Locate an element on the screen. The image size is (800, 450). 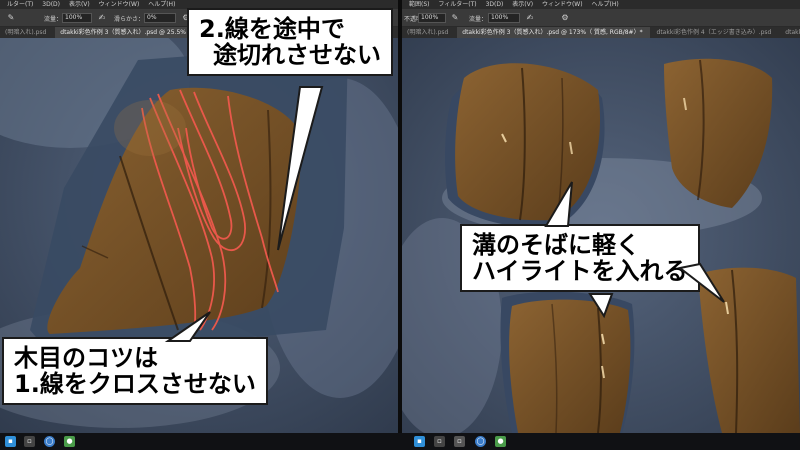
menu-item-filter: フィルター(T) is located at coordinates (457, 4).